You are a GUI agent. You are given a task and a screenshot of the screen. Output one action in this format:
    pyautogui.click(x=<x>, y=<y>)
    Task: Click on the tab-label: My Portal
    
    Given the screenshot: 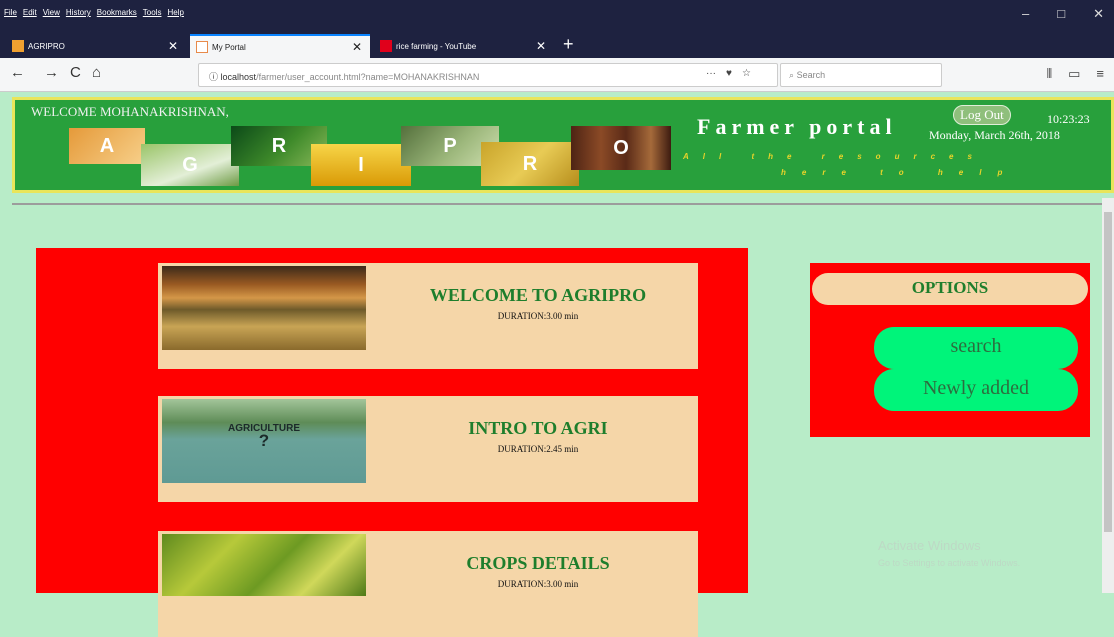 What is the action you would take?
    pyautogui.click(x=229, y=47)
    